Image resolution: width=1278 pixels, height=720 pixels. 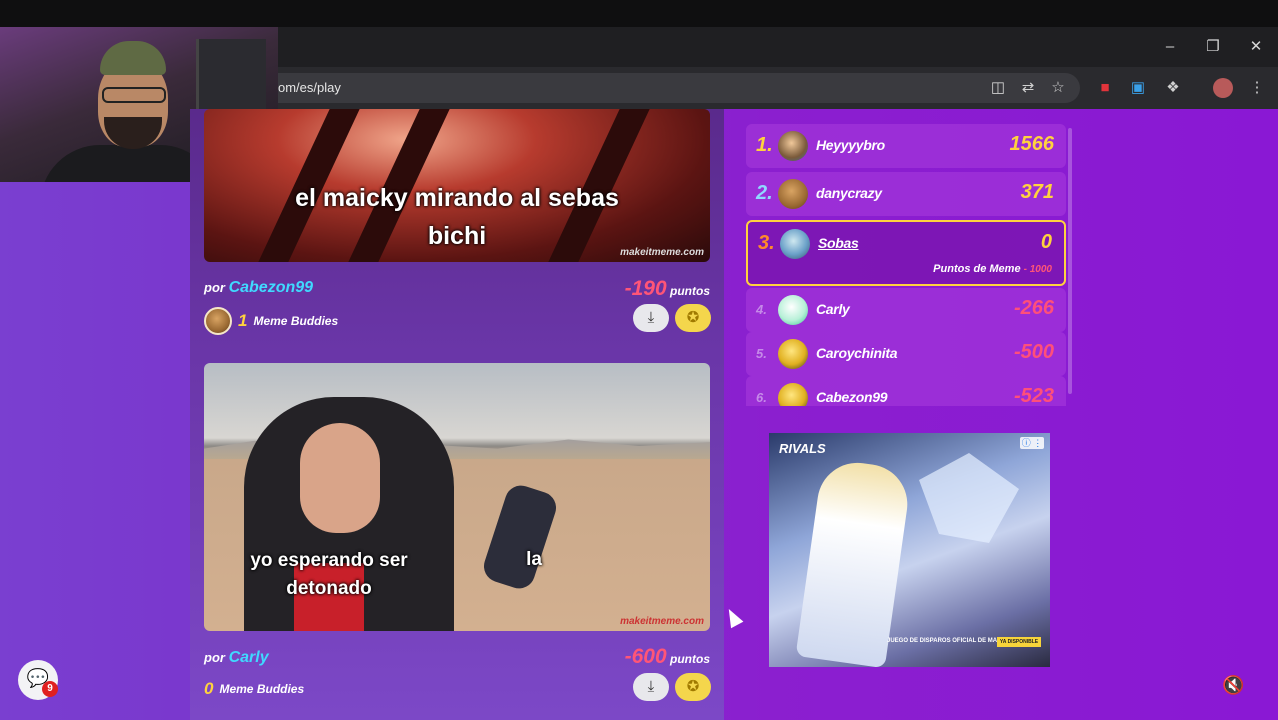 What do you see at coordinates (667, 289) in the screenshot?
I see `post-points: -190 puntos` at bounding box center [667, 289].